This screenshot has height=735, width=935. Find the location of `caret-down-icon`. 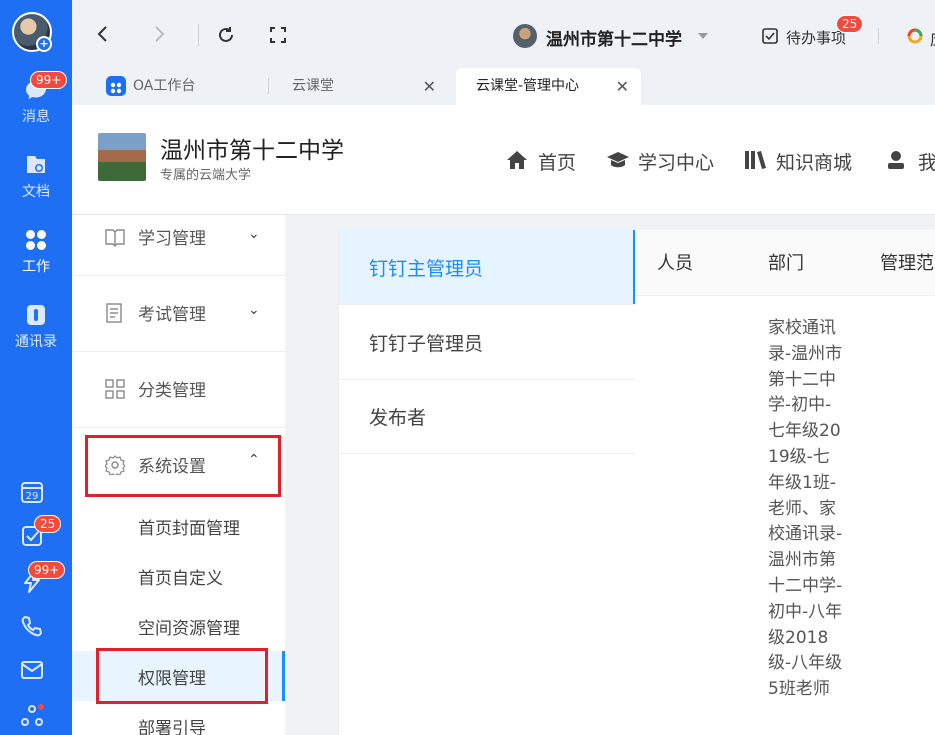

caret-down-icon is located at coordinates (703, 36).